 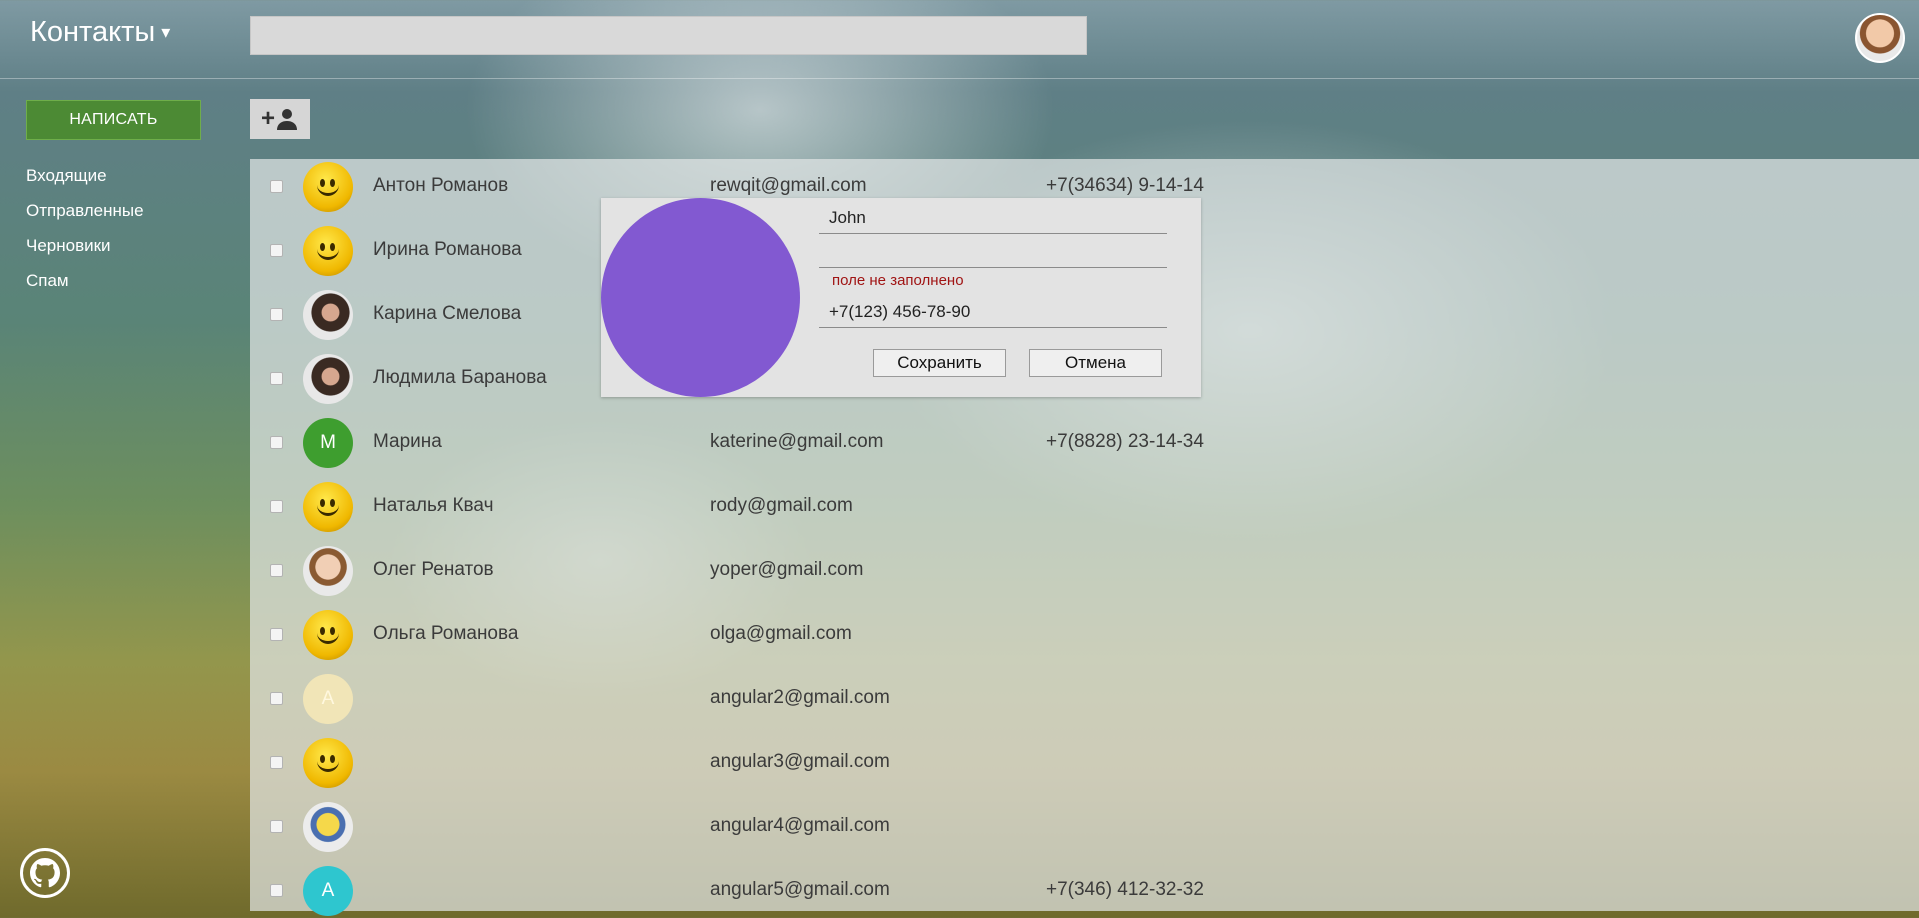 What do you see at coordinates (433, 505) in the screenshot?
I see `contact-name: Наталья Квач` at bounding box center [433, 505].